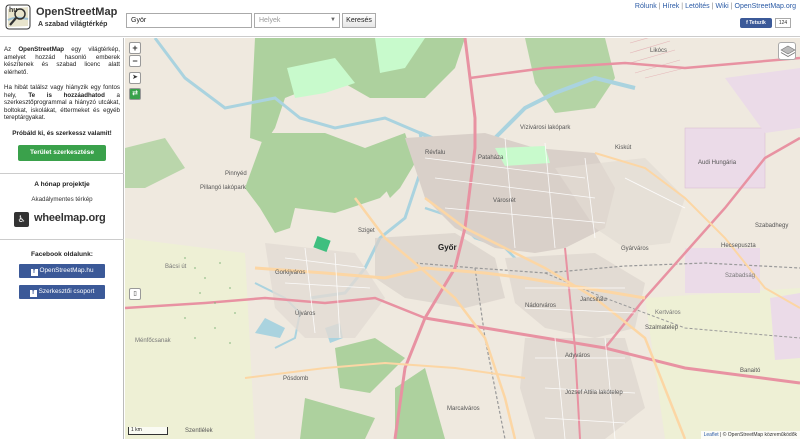  What do you see at coordinates (504, 201) in the screenshot?
I see `map-label: Városrét` at bounding box center [504, 201].